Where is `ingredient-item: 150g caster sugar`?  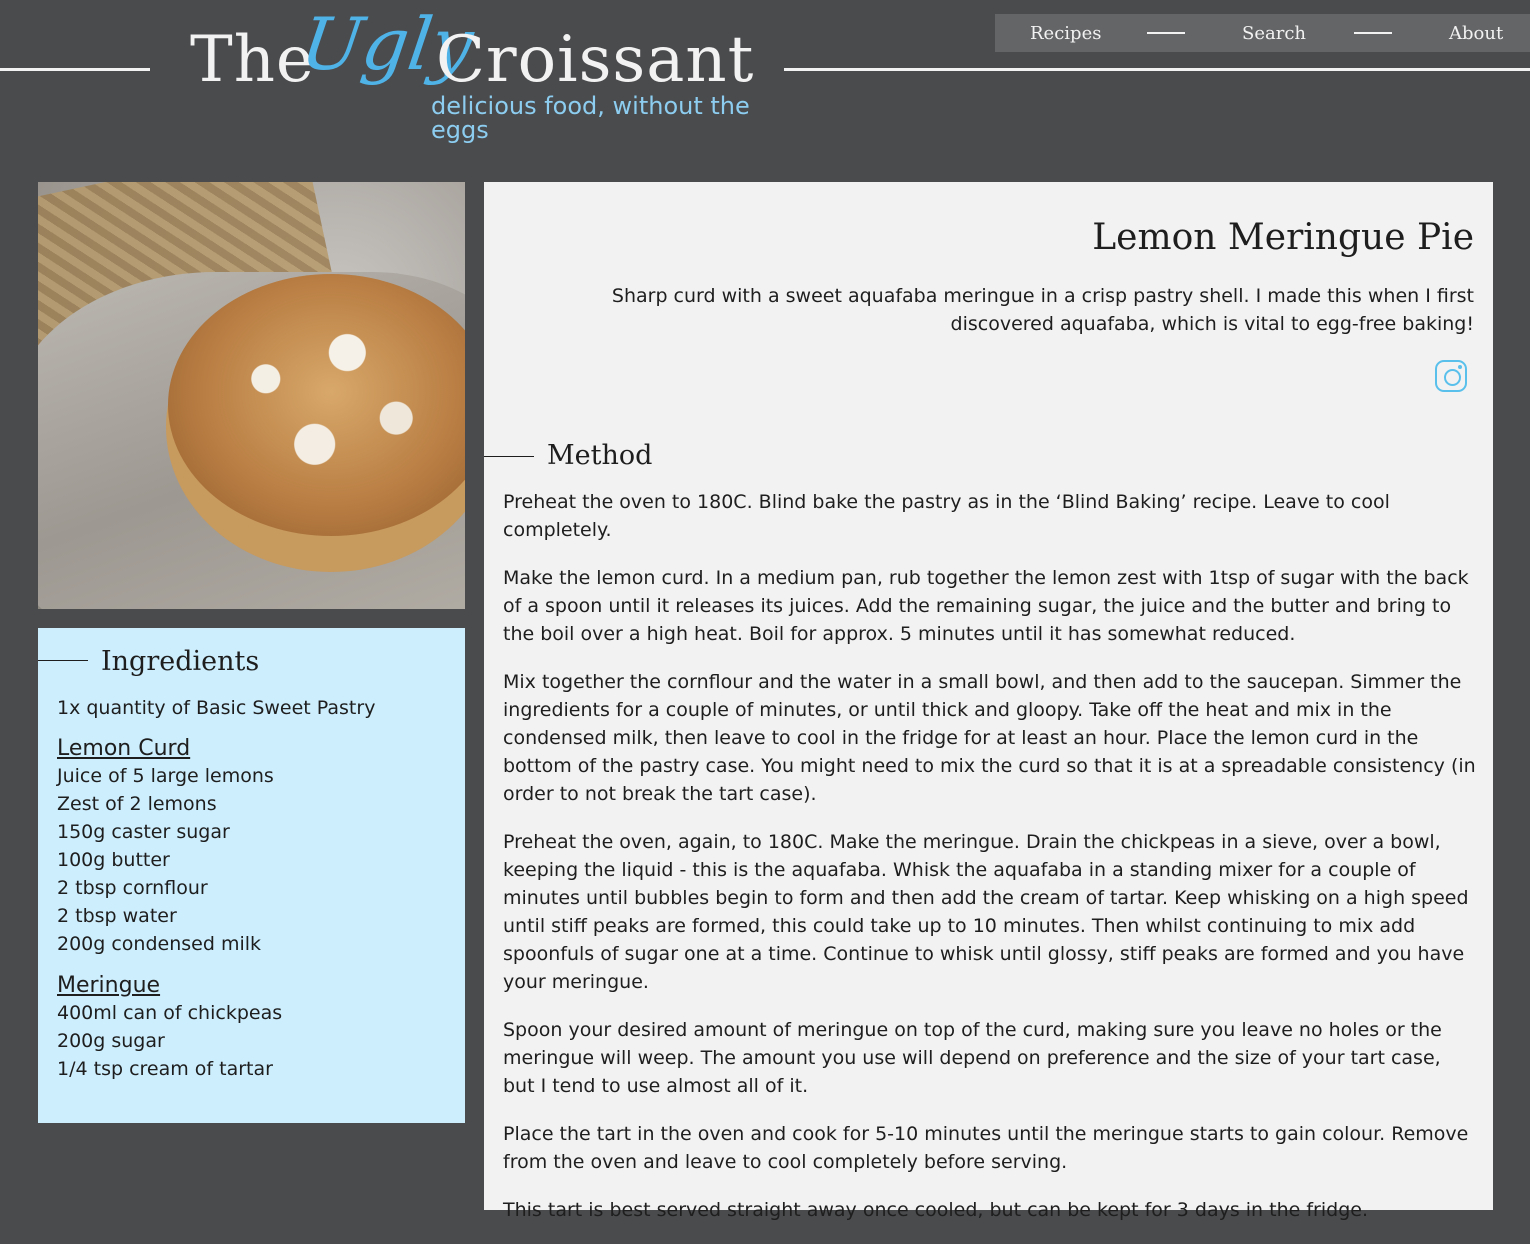
ingredient-item: 150g caster sugar is located at coordinates (143, 832).